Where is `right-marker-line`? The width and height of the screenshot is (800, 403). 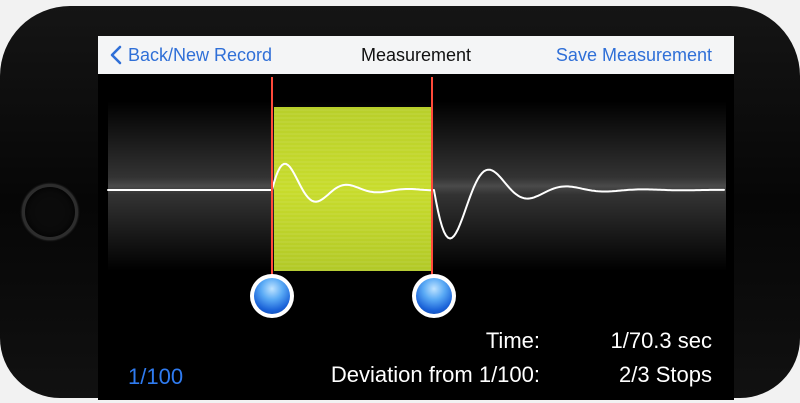 right-marker-line is located at coordinates (432, 180).